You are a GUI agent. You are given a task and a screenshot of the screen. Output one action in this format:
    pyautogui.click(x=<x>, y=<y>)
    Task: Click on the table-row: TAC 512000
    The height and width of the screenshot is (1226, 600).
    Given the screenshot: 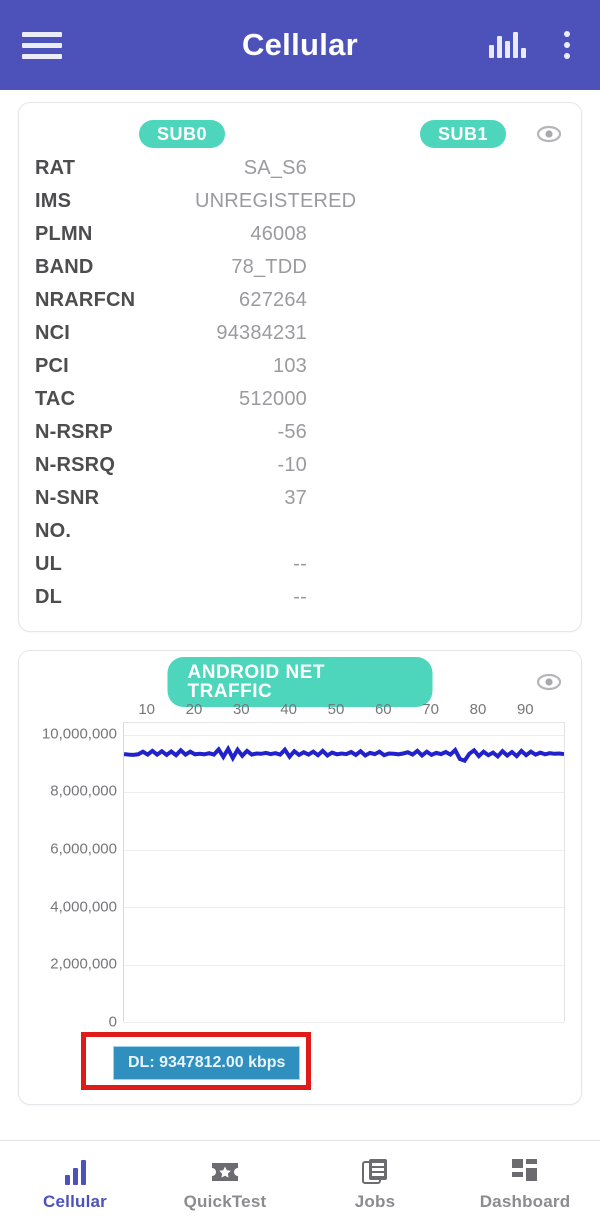 What is the action you would take?
    pyautogui.click(x=300, y=404)
    